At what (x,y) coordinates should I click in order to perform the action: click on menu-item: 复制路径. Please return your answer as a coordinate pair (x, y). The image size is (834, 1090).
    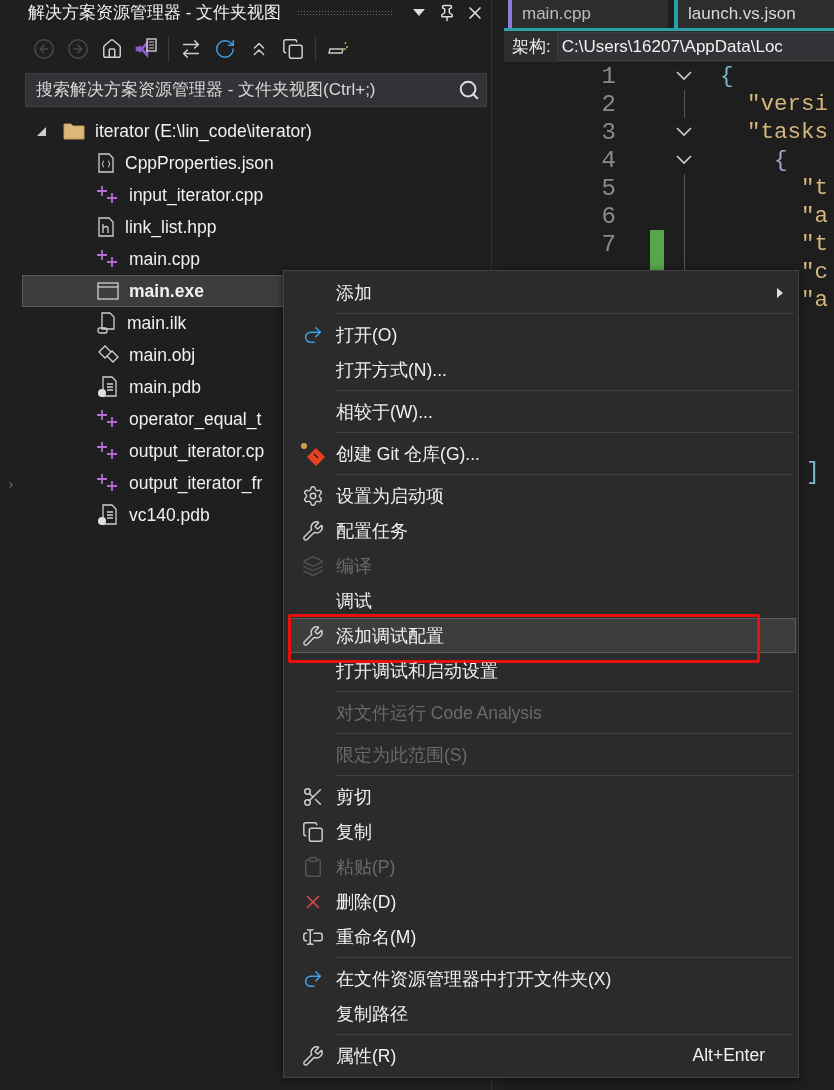
    Looking at the image, I should click on (542, 1013).